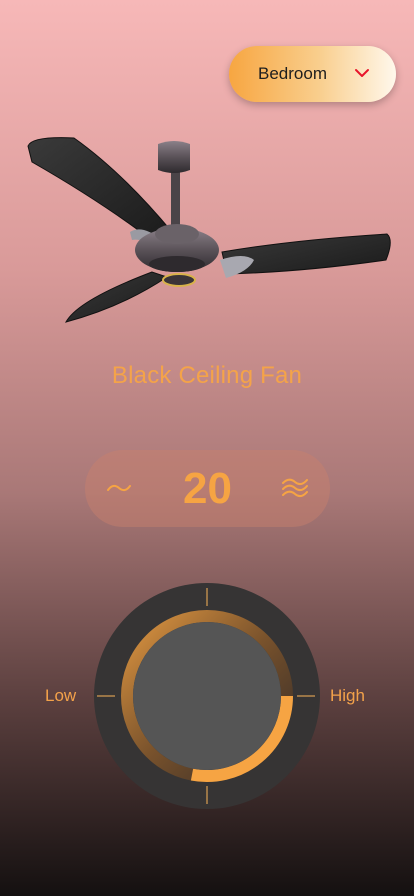 The width and height of the screenshot is (414, 896). I want to click on room-selector: Bedroom, so click(312, 74).